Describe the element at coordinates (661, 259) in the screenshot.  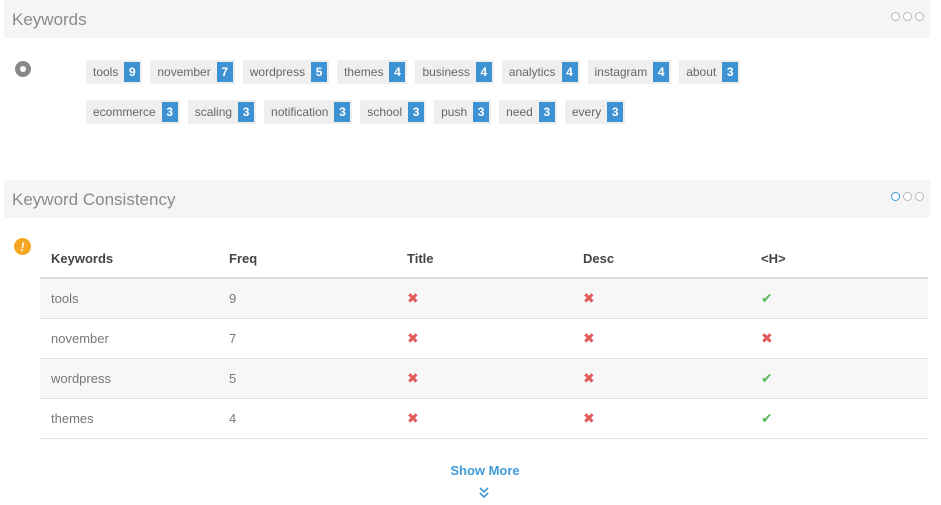
I see `column-header-desc: Desc` at that location.